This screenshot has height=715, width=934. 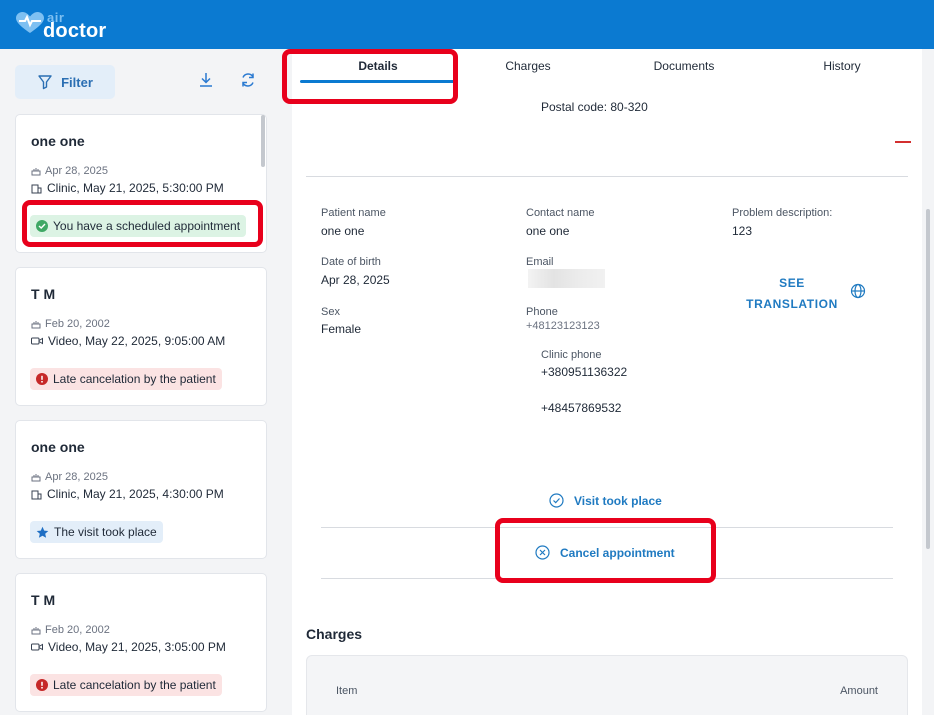 I want to click on visit-text: Clinic, May 21, 2025, 4:30:00 PM, so click(x=135, y=494).